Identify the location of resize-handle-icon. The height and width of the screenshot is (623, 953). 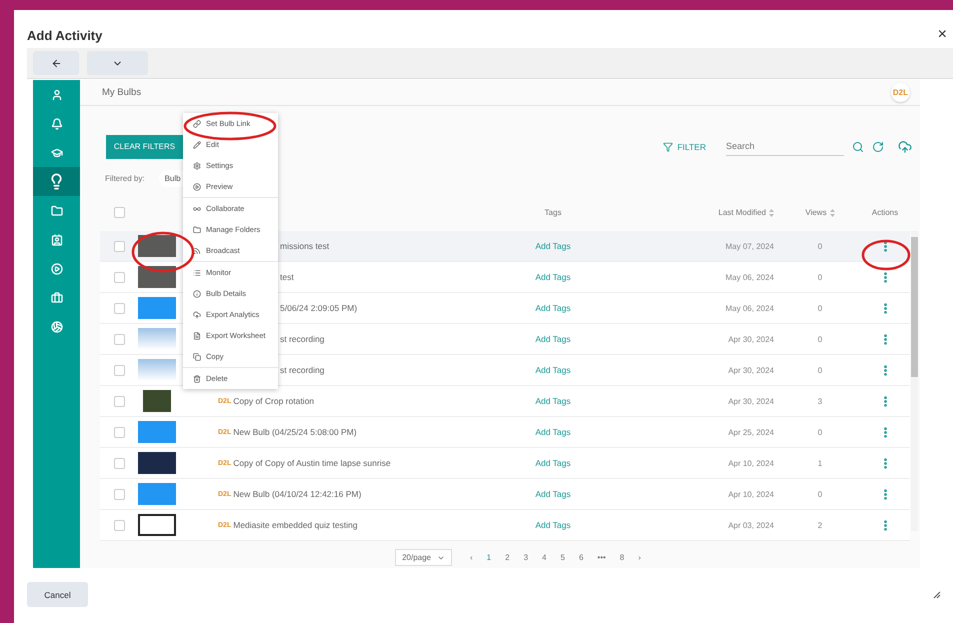
(937, 594).